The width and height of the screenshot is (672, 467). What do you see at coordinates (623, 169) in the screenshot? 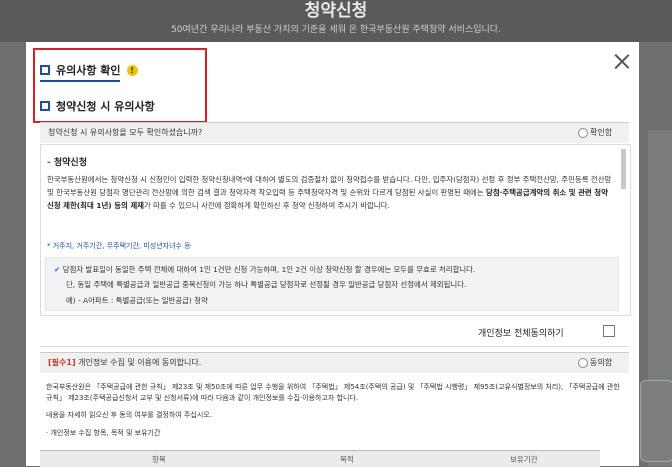
I see `scrollbar-thumb` at bounding box center [623, 169].